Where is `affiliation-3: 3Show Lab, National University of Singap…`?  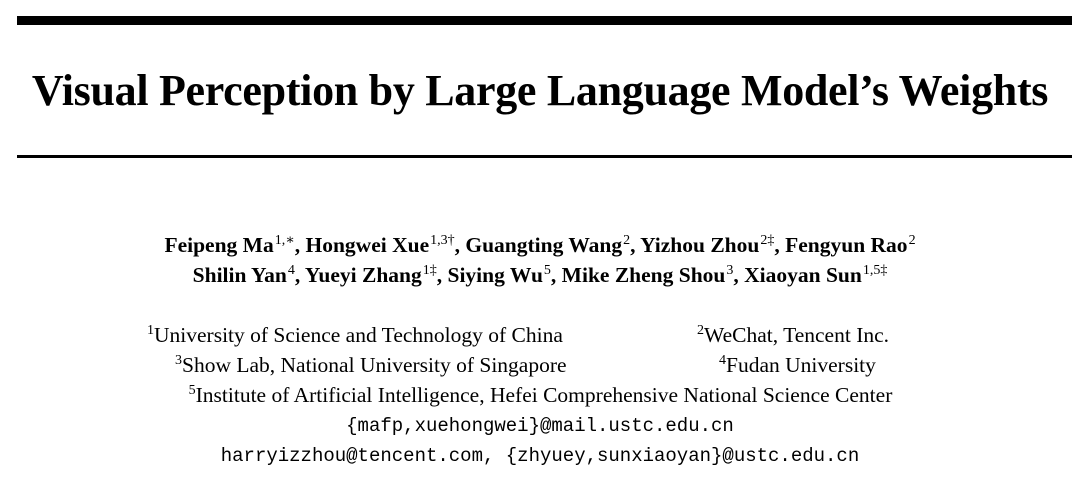 affiliation-3: 3Show Lab, National University of Singap… is located at coordinates (370, 365).